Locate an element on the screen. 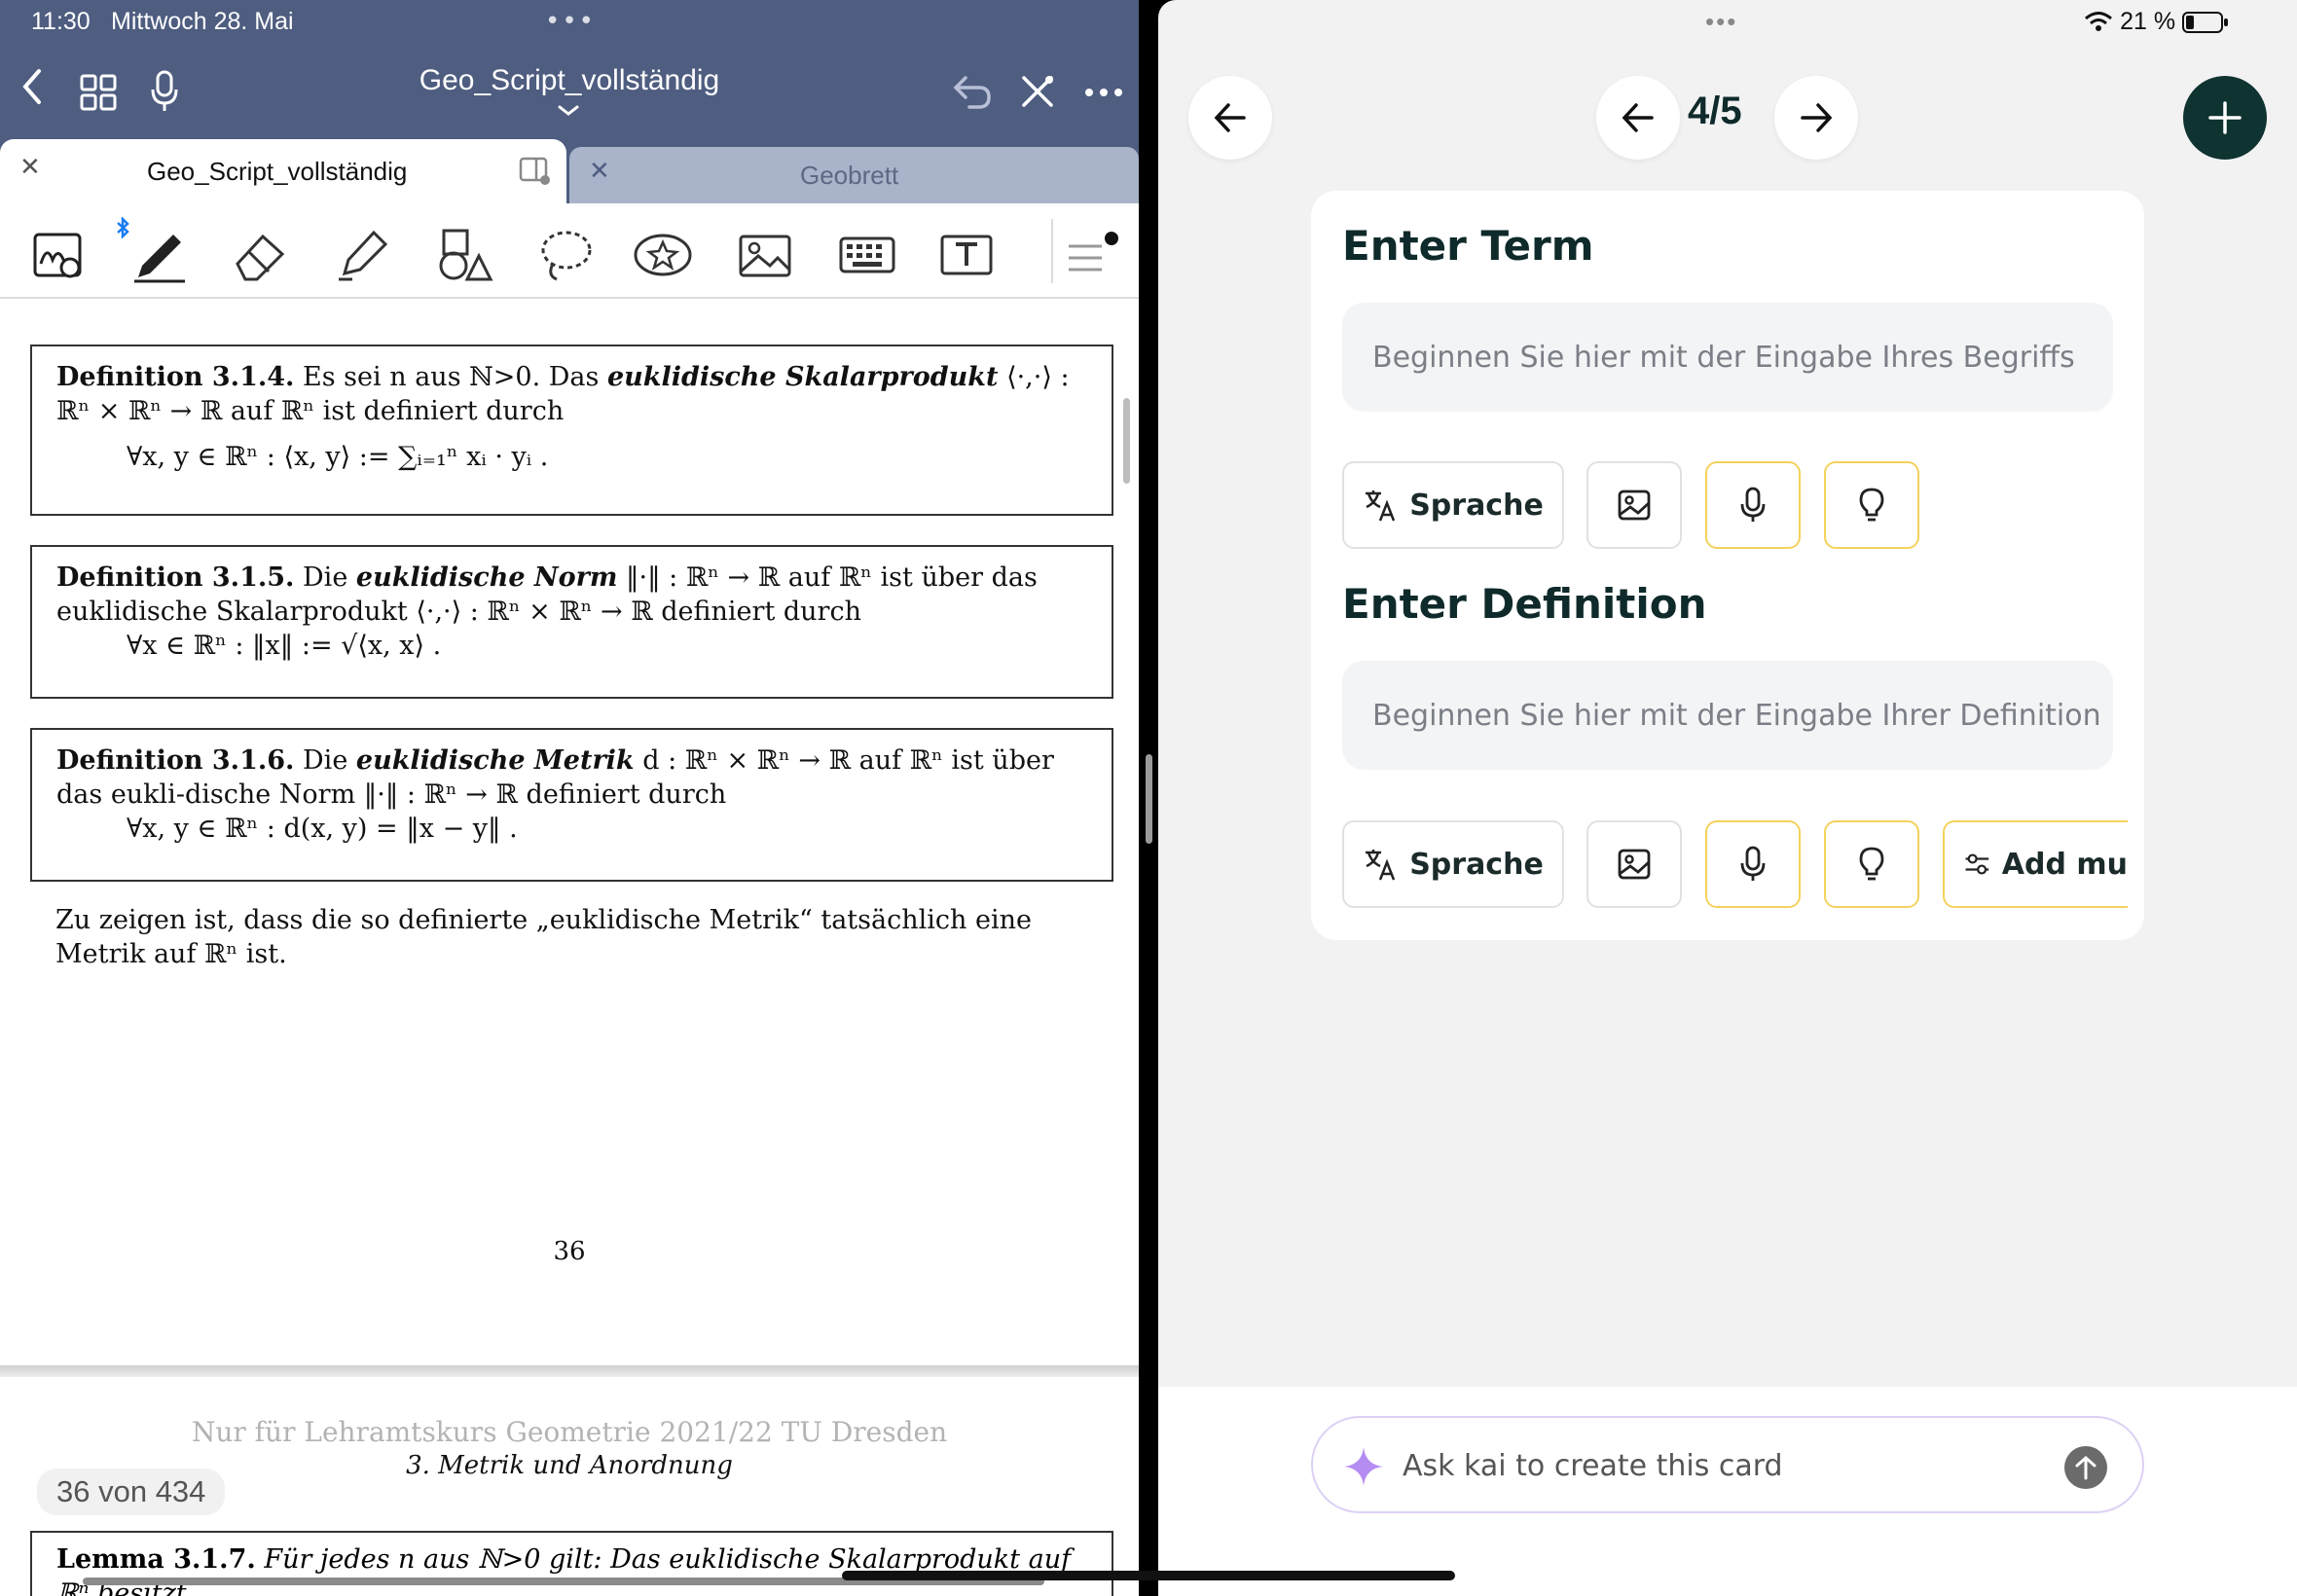 Image resolution: width=2297 pixels, height=1596 pixels. tab-geobrett: ✕ Geobrett is located at coordinates (854, 175).